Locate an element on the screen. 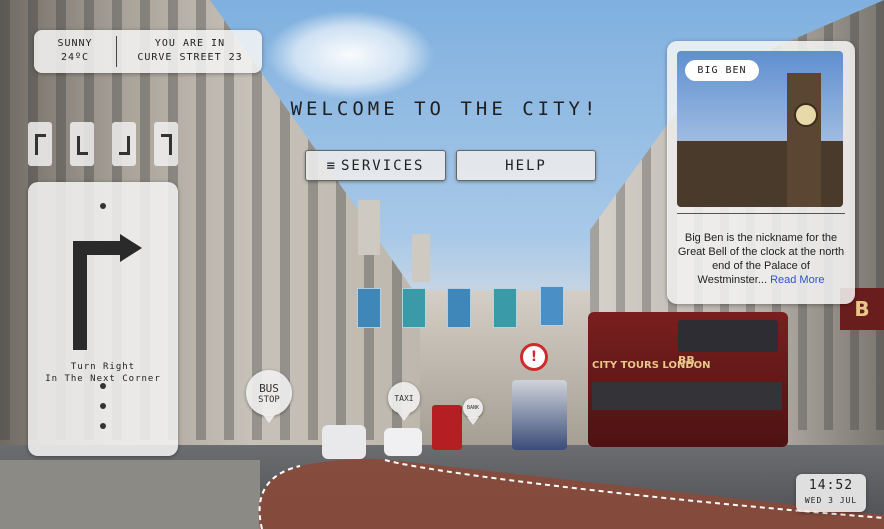 The height and width of the screenshot is (529, 884). red-bus is located at coordinates (447, 427).